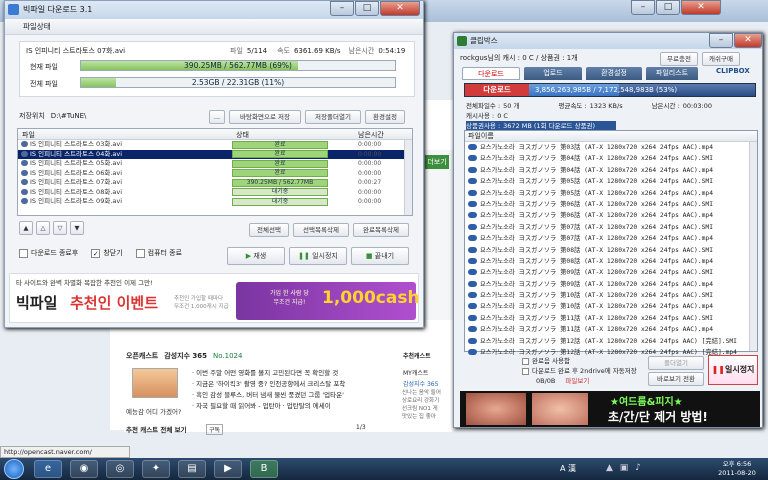 This screenshot has width=768, height=480. I want to click on delete-selected-button: 선택목록삭제, so click(321, 230).